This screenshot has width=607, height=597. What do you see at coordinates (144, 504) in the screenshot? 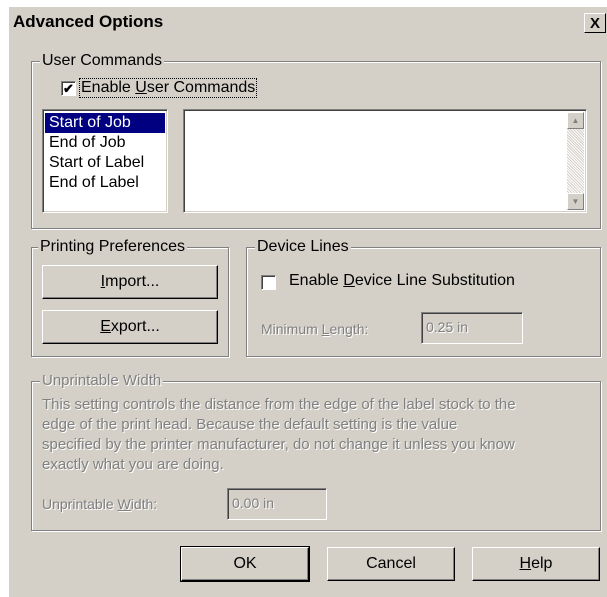
I see `label-part: idth:` at bounding box center [144, 504].